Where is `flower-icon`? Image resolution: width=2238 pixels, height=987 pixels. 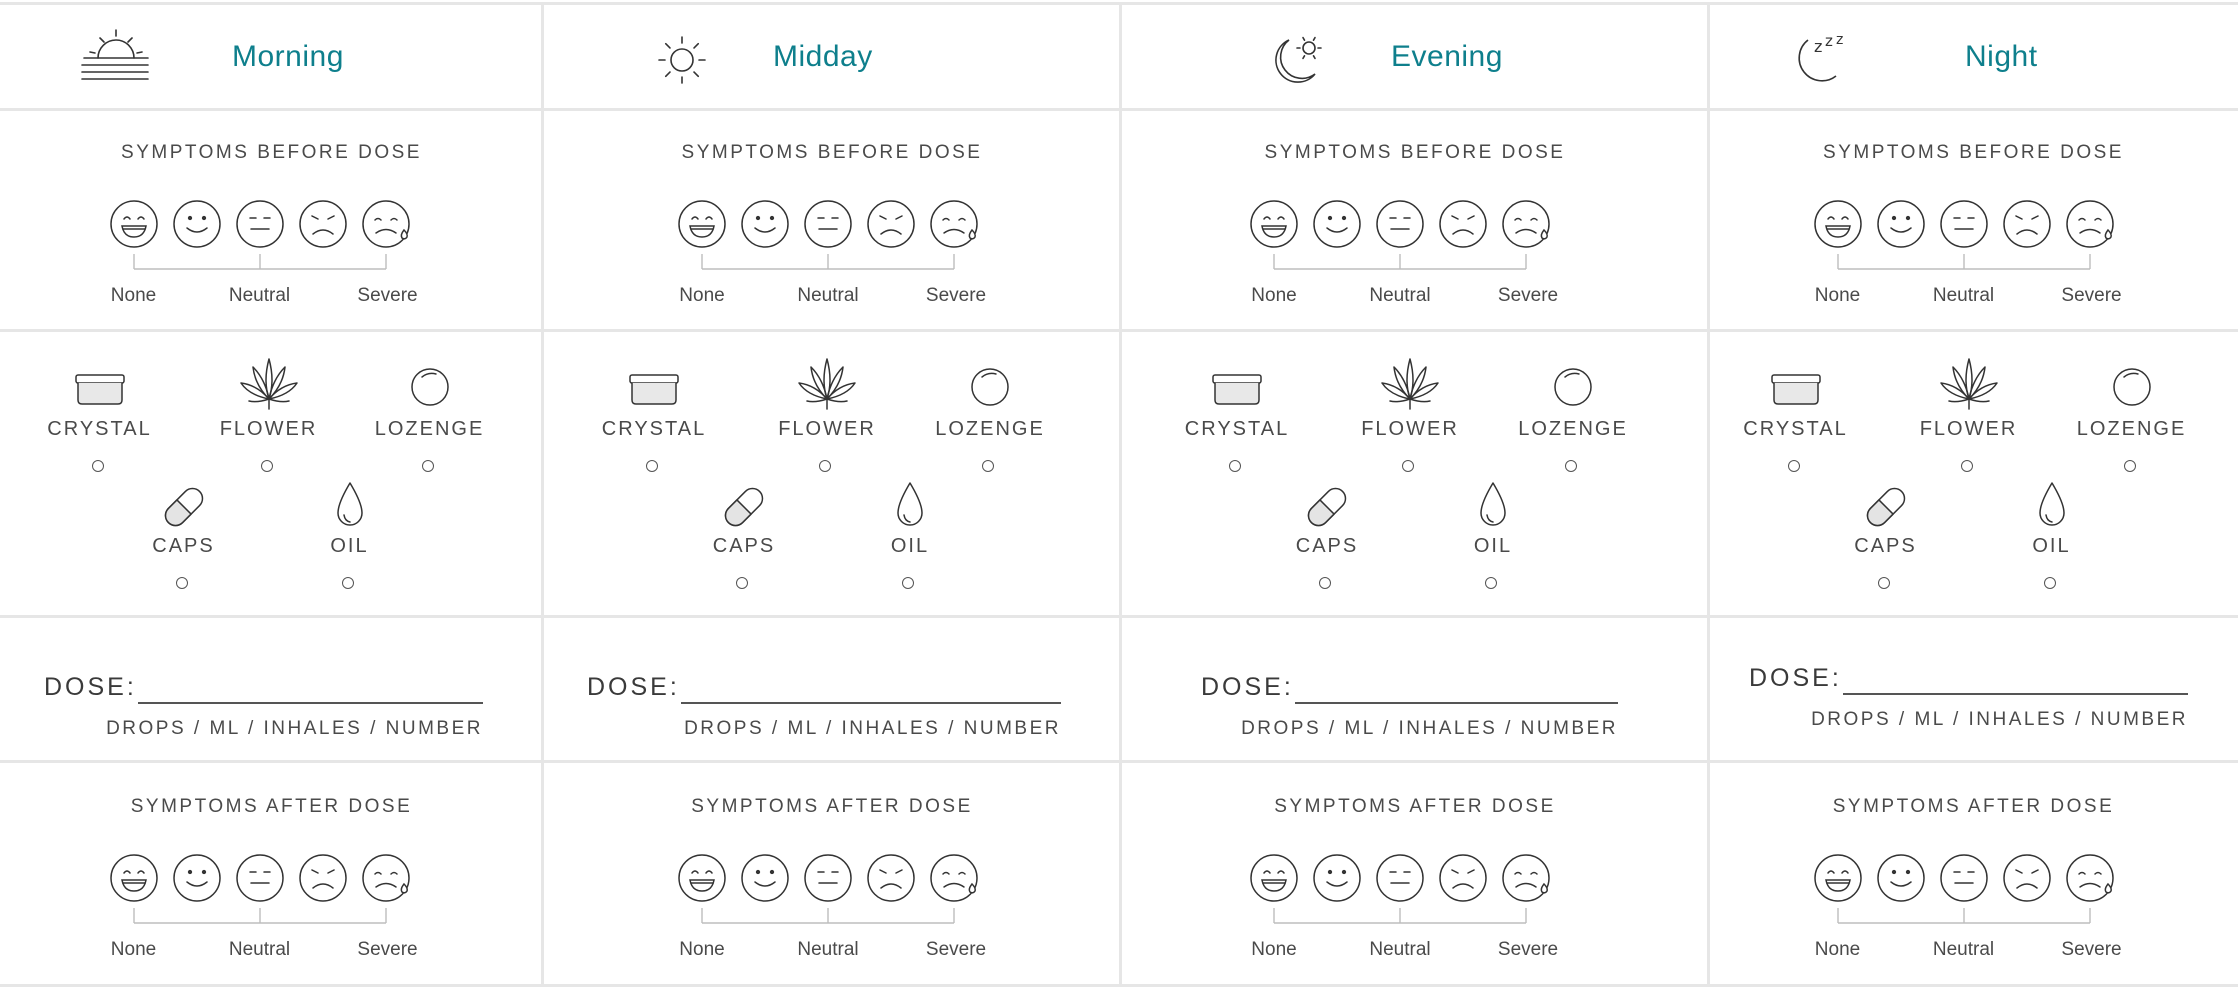
flower-icon is located at coordinates (269, 385).